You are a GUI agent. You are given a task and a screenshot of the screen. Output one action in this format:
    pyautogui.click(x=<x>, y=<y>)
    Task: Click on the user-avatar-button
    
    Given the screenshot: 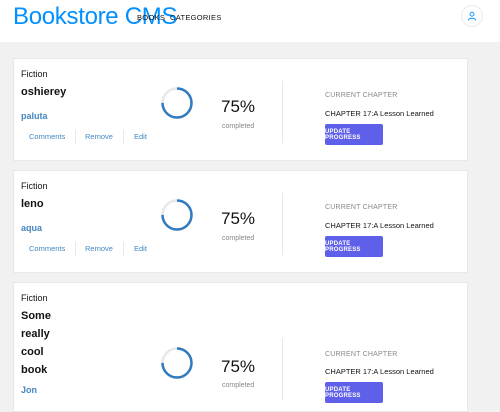 What is the action you would take?
    pyautogui.click(x=472, y=16)
    